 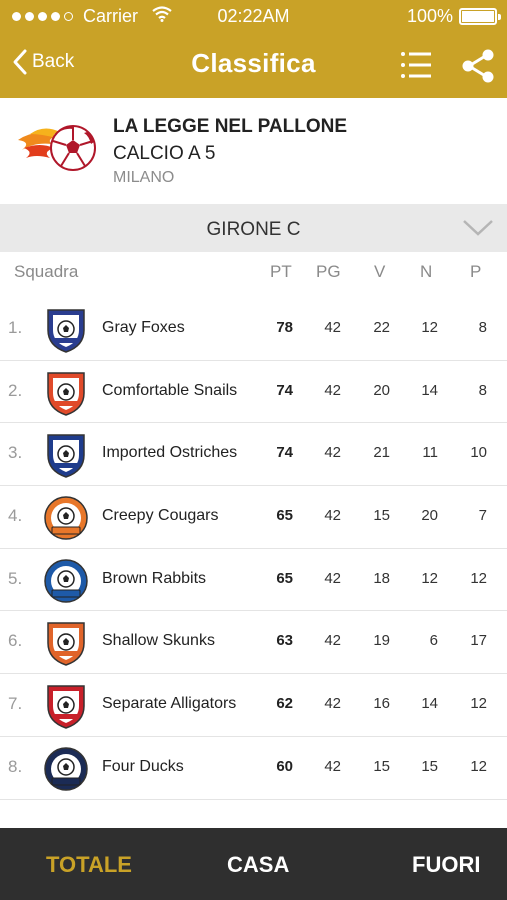 What do you see at coordinates (429, 766) in the screenshot?
I see `stat-n: 15` at bounding box center [429, 766].